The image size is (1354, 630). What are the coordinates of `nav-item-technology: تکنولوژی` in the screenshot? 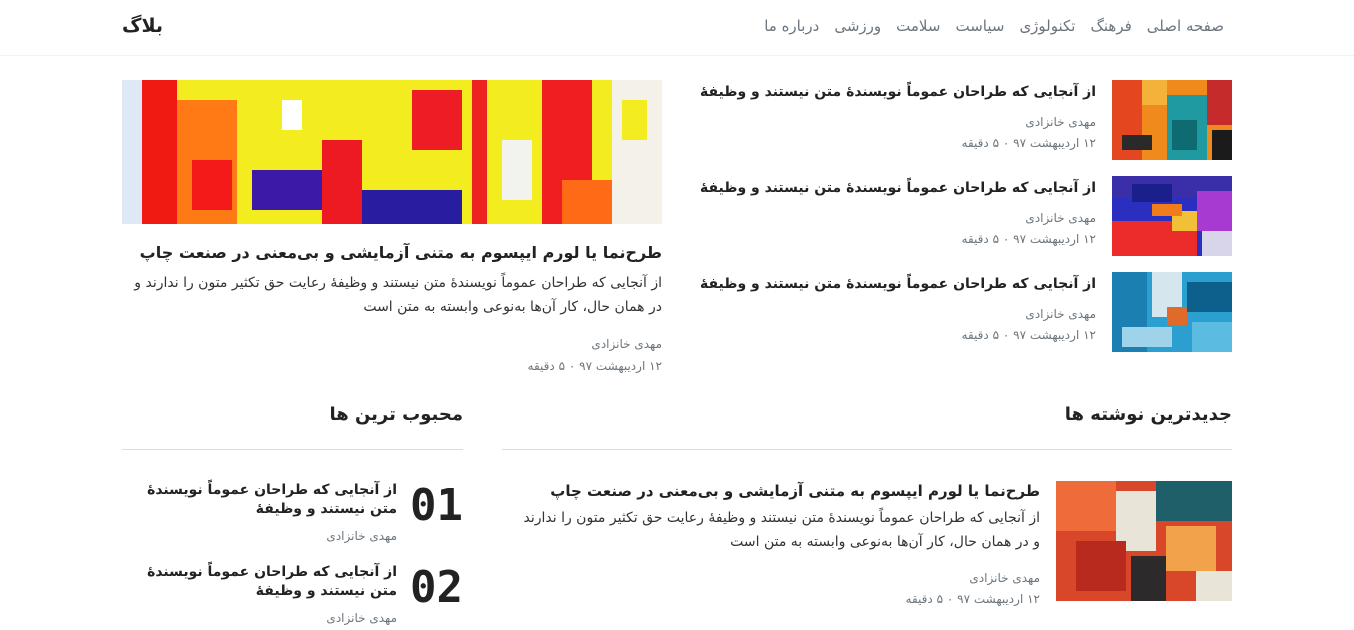 It's located at (1047, 26).